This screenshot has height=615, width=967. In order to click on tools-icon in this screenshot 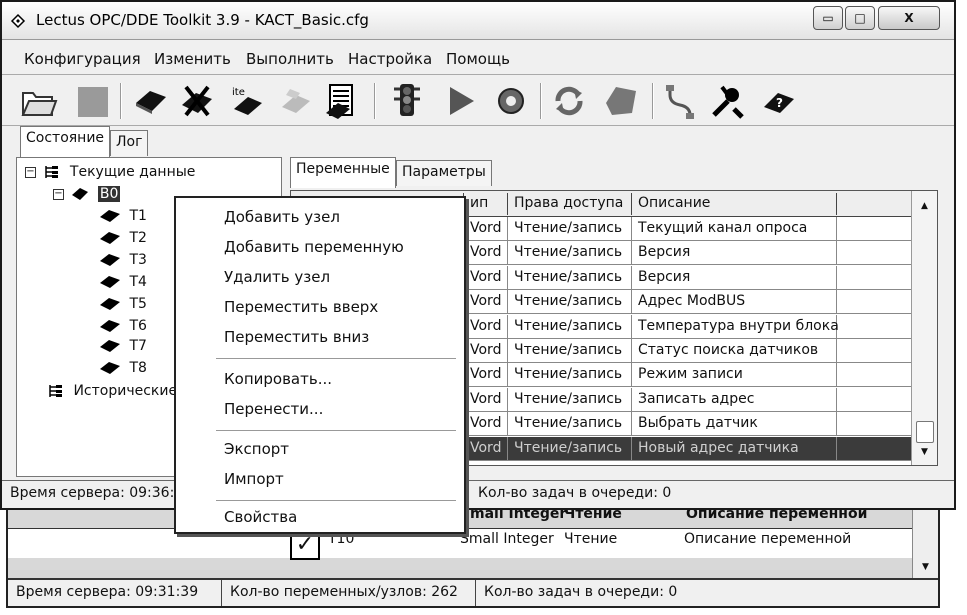, I will do `click(727, 101)`.